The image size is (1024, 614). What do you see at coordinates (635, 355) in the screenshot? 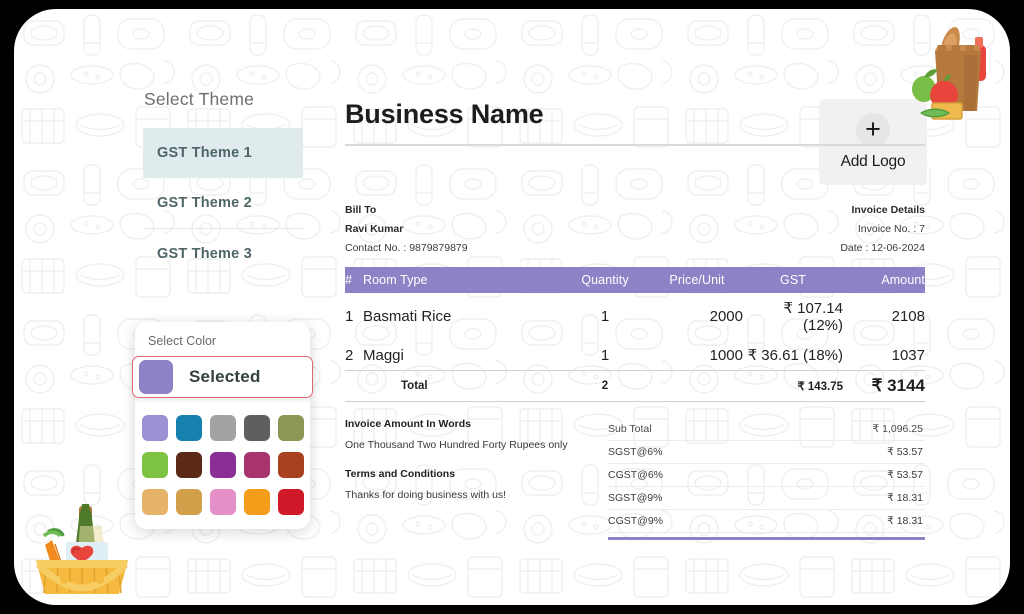
I see `table-row: 2 Maggi 1 1000 ₹ 36.61 (18%) 1037` at bounding box center [635, 355].